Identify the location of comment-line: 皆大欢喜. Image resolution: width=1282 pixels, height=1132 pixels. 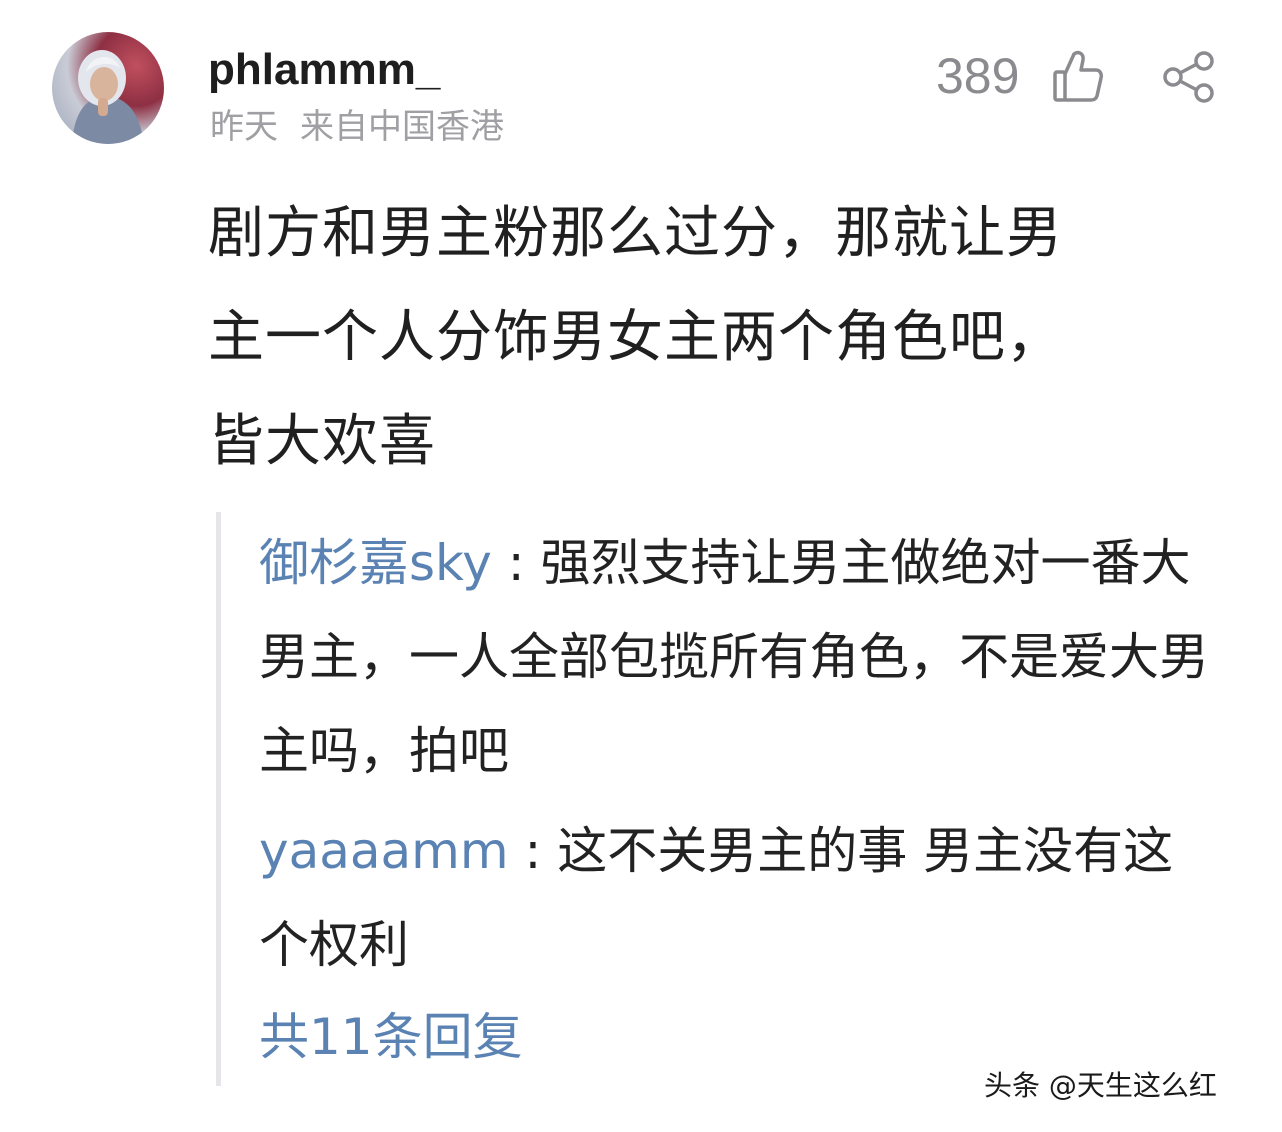
(322, 441).